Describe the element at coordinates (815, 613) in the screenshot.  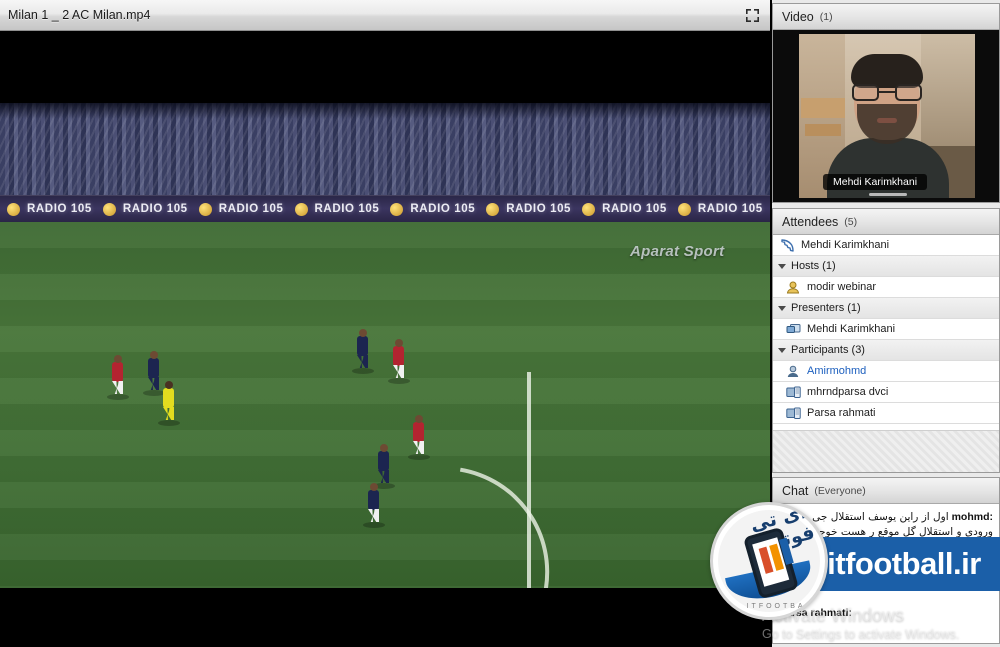
I see `chat-message-author-2: Parsa rahmati:` at that location.